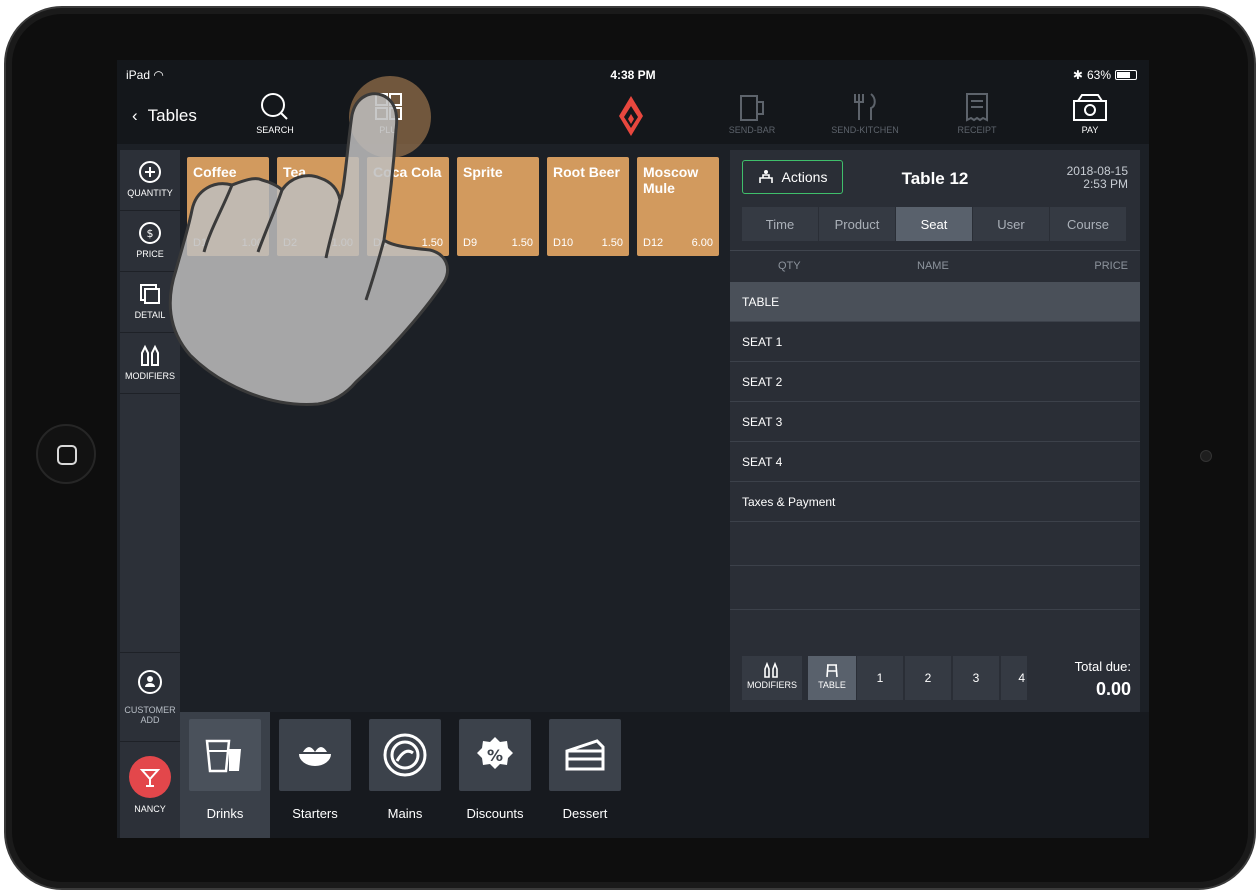 Image resolution: width=1260 pixels, height=895 pixels. Describe the element at coordinates (135, 115) in the screenshot. I see `chevron-left-icon: ‹` at that location.